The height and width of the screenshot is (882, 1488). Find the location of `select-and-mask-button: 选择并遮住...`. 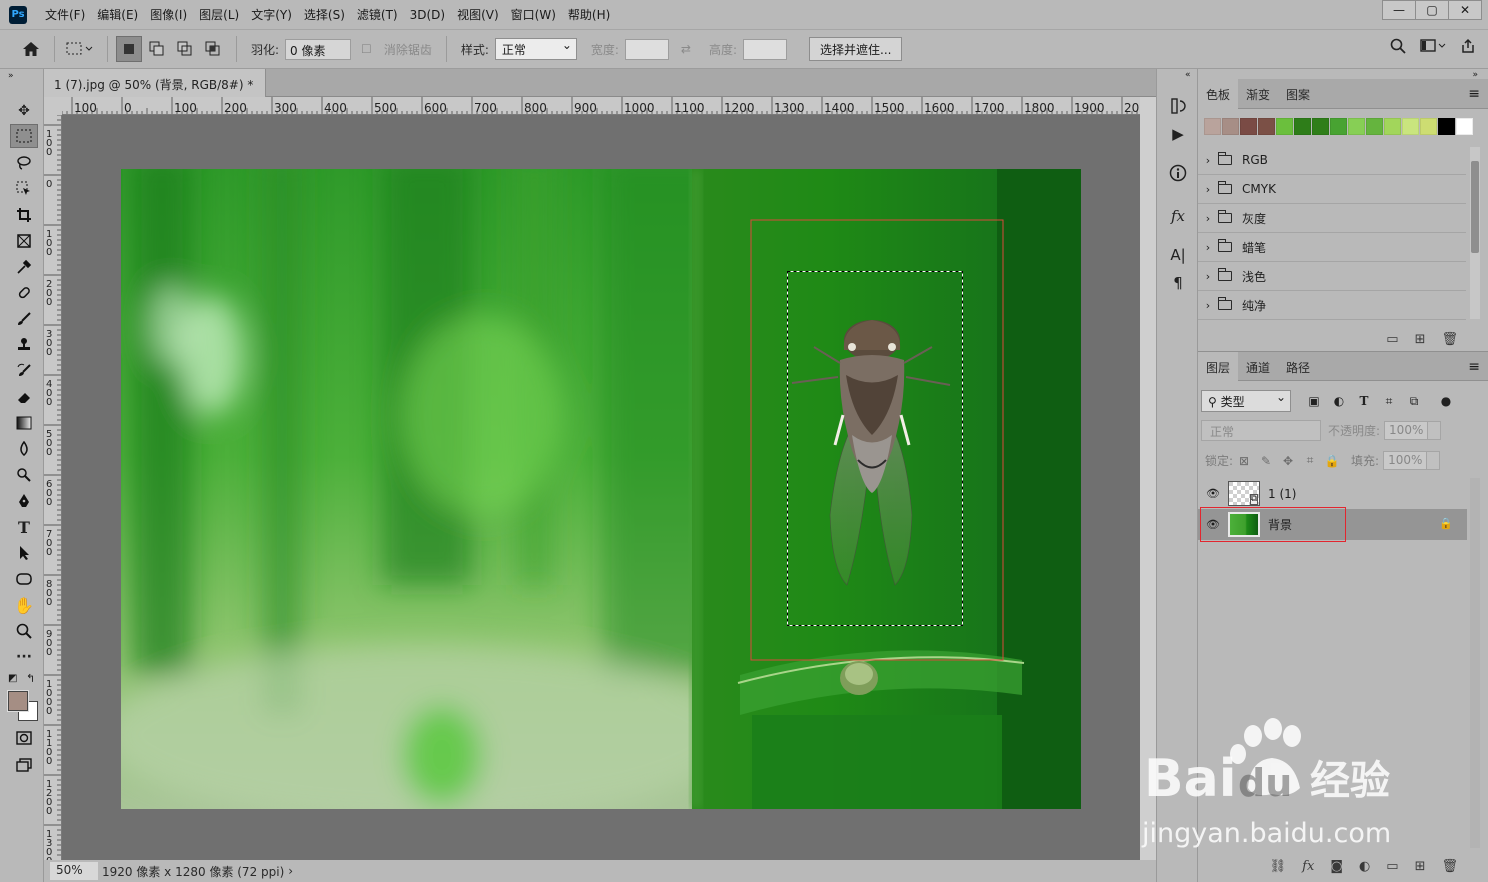

select-and-mask-button: 选择并遮住... is located at coordinates (856, 49).